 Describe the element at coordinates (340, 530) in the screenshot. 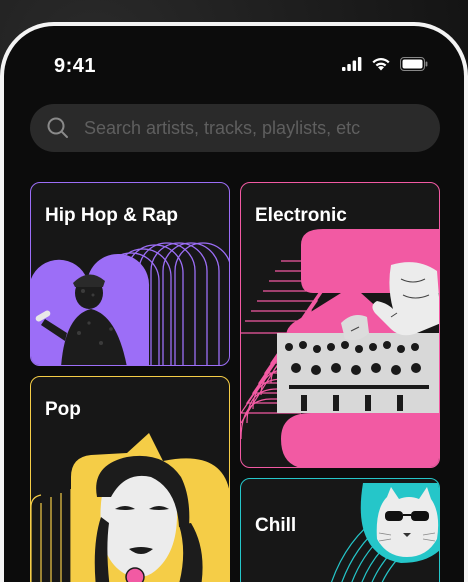

I see `genre-card-chill: Chill` at that location.